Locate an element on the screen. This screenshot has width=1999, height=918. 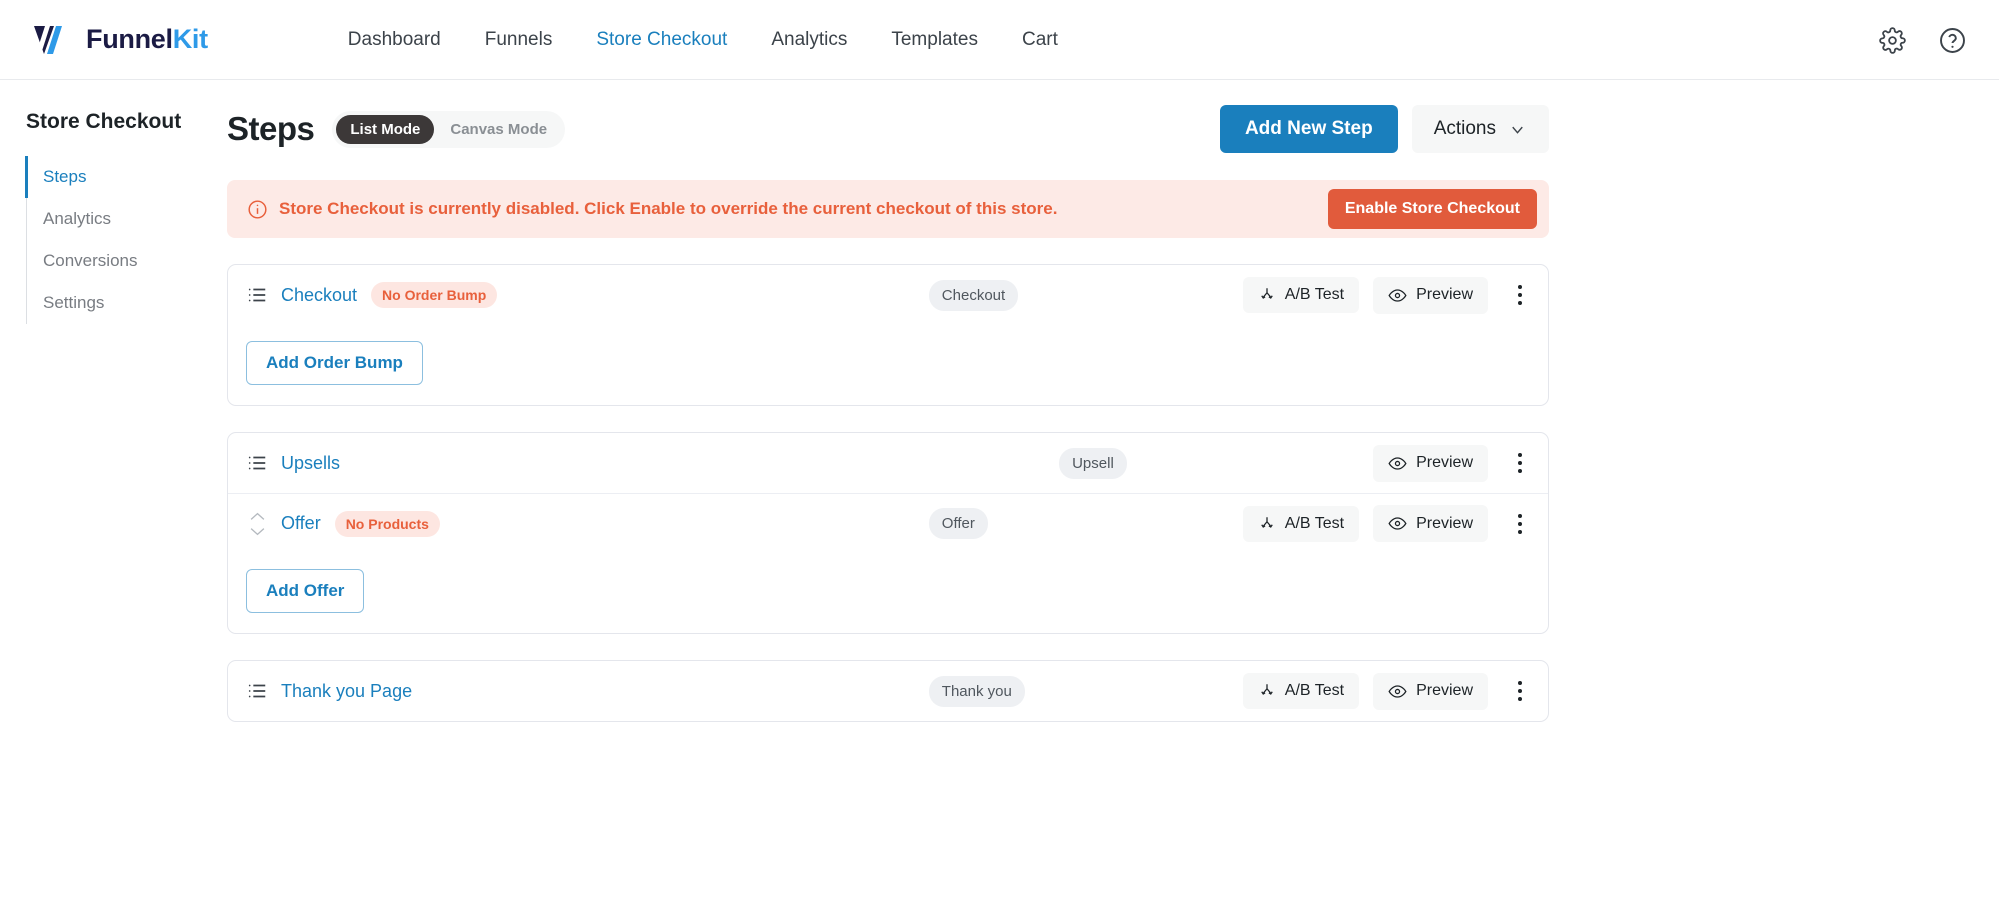
nav-item-store-checkout: Store Checkout is located at coordinates (661, 40).